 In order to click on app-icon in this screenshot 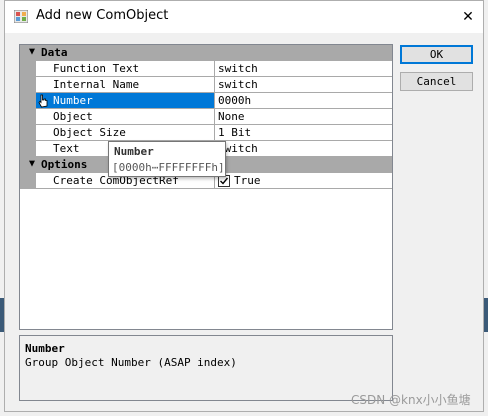, I will do `click(21, 16)`.